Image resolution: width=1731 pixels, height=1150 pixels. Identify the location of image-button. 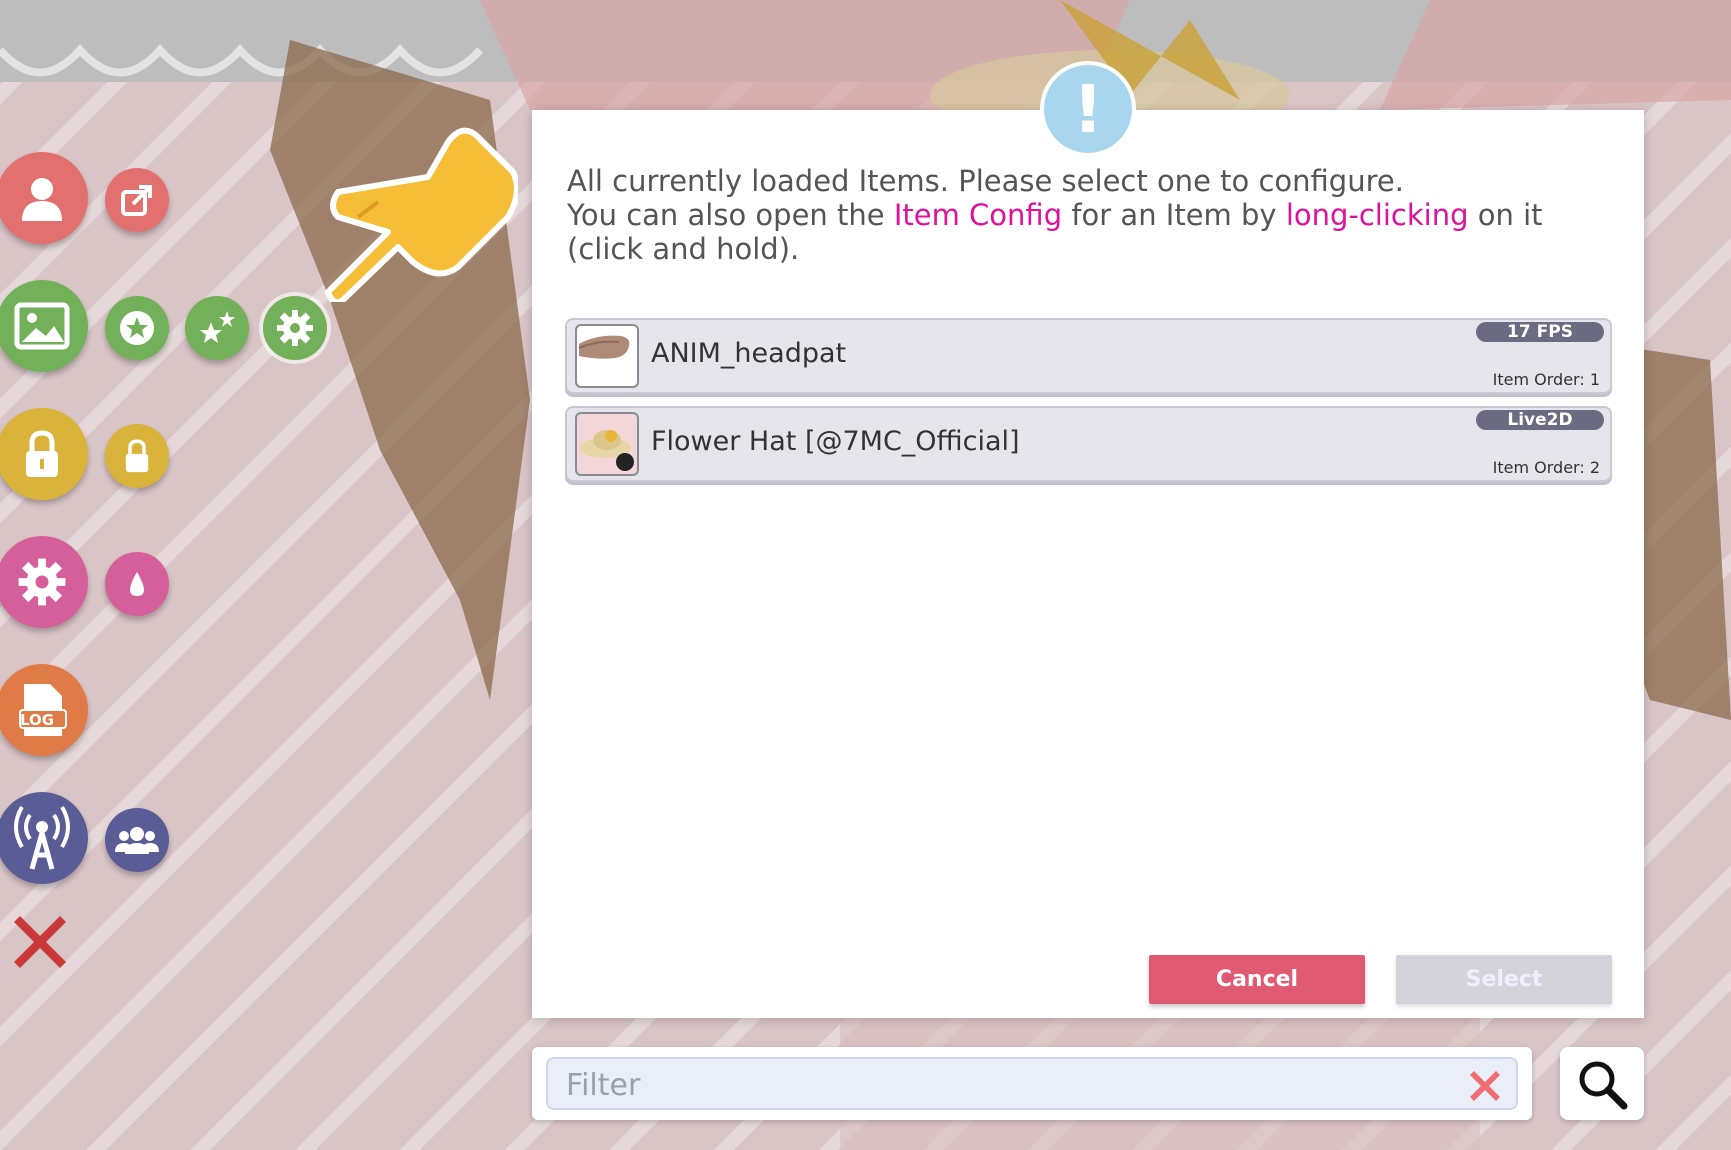
(44, 326).